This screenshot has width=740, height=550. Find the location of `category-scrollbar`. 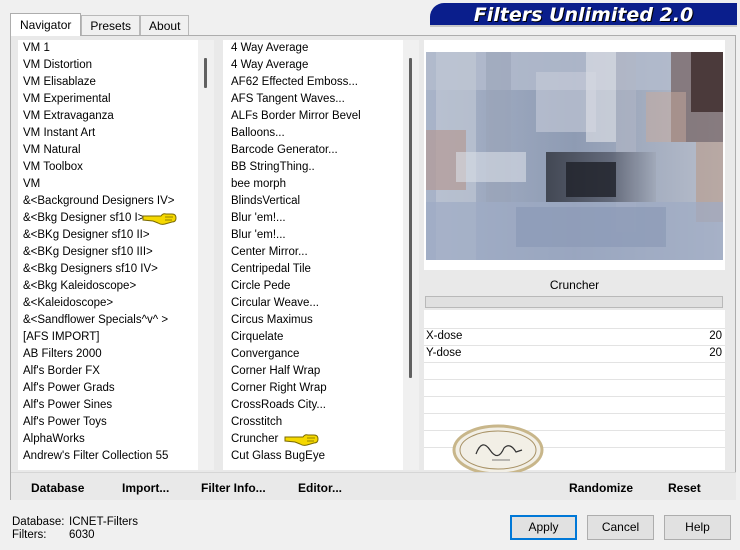

category-scrollbar is located at coordinates (206, 255).